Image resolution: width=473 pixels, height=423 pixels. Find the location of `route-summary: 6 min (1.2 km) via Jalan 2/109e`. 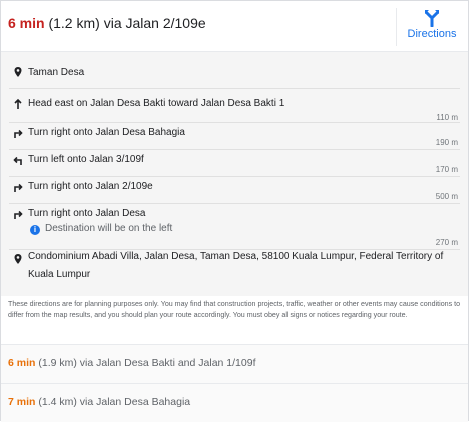

route-summary: 6 min (1.2 km) via Jalan 2/109e is located at coordinates (107, 23).